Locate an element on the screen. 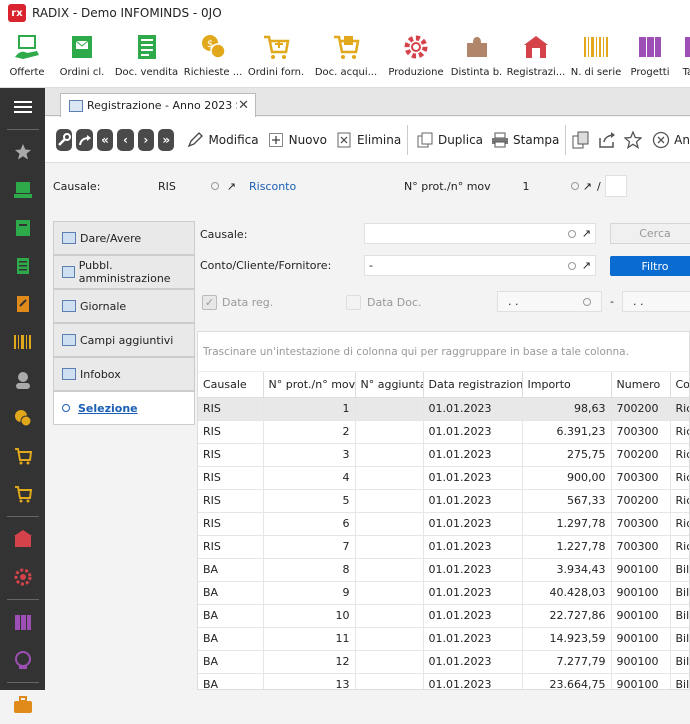  produzione-sidebar-icon is located at coordinates (22, 577).